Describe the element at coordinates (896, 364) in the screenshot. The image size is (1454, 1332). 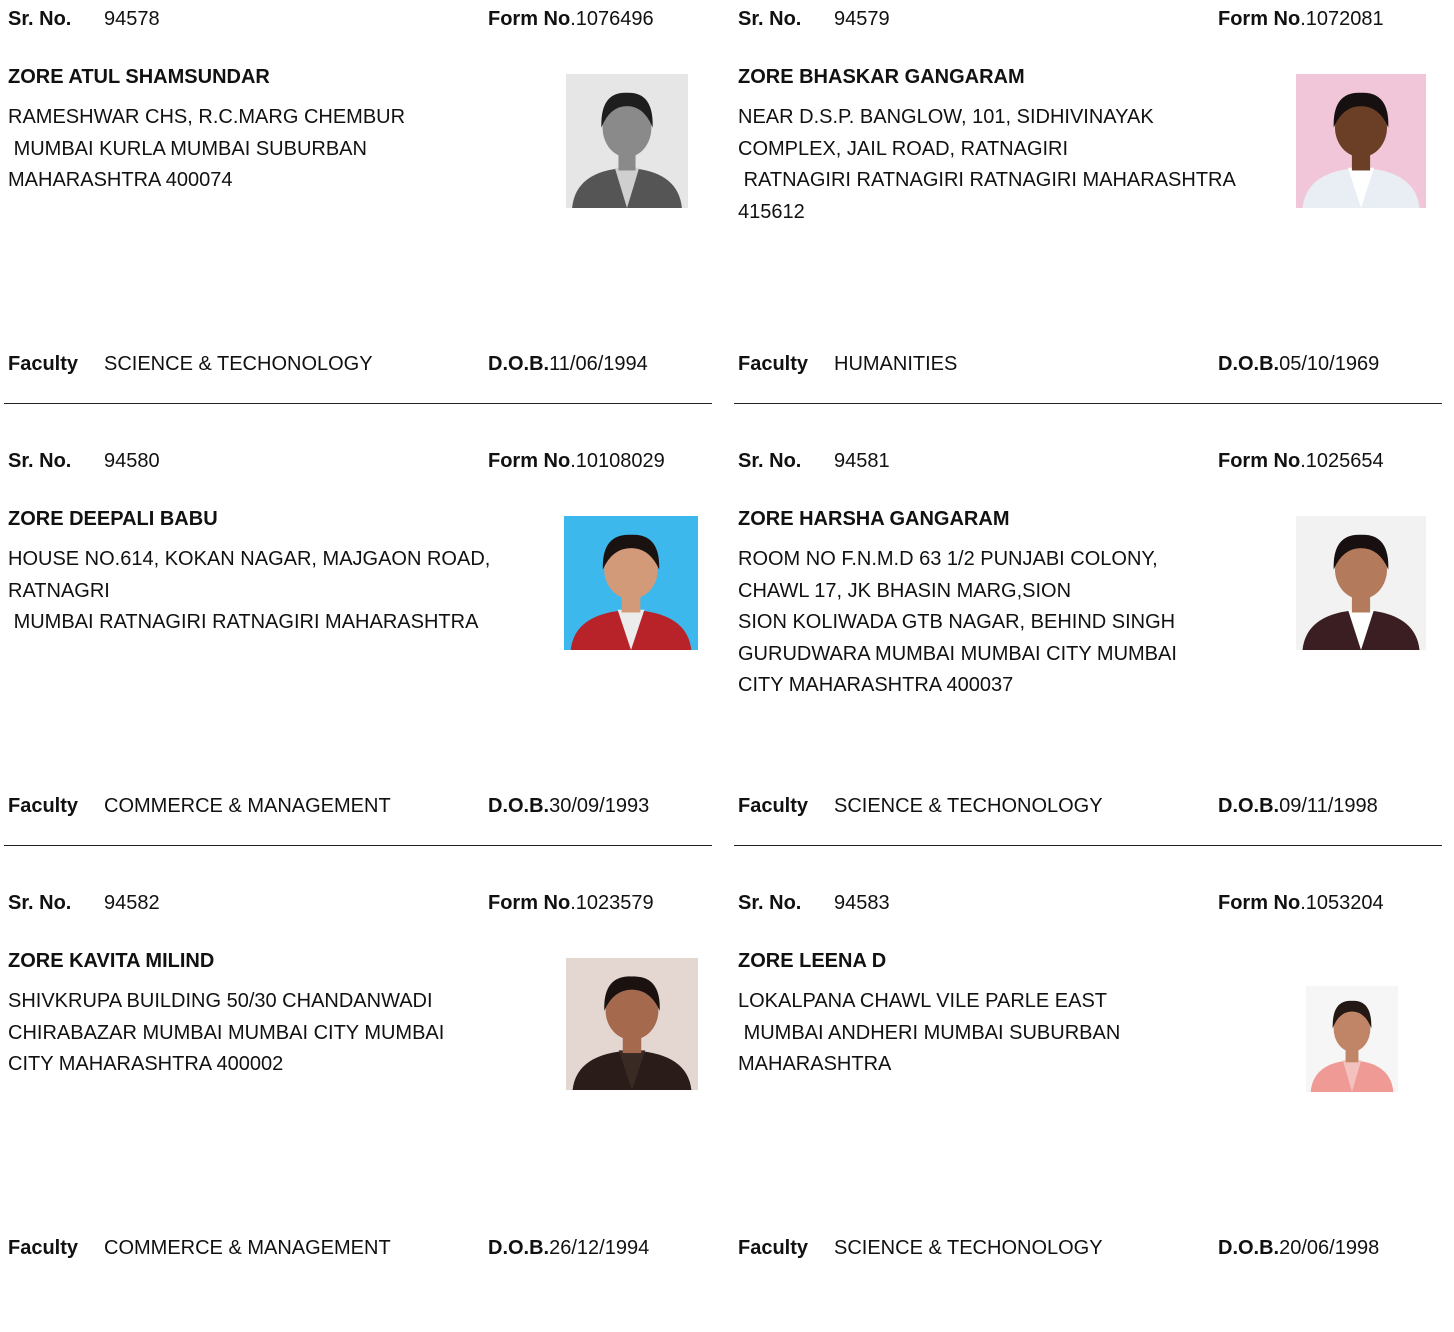
I see `faculty-value: HUMANITIES` at that location.